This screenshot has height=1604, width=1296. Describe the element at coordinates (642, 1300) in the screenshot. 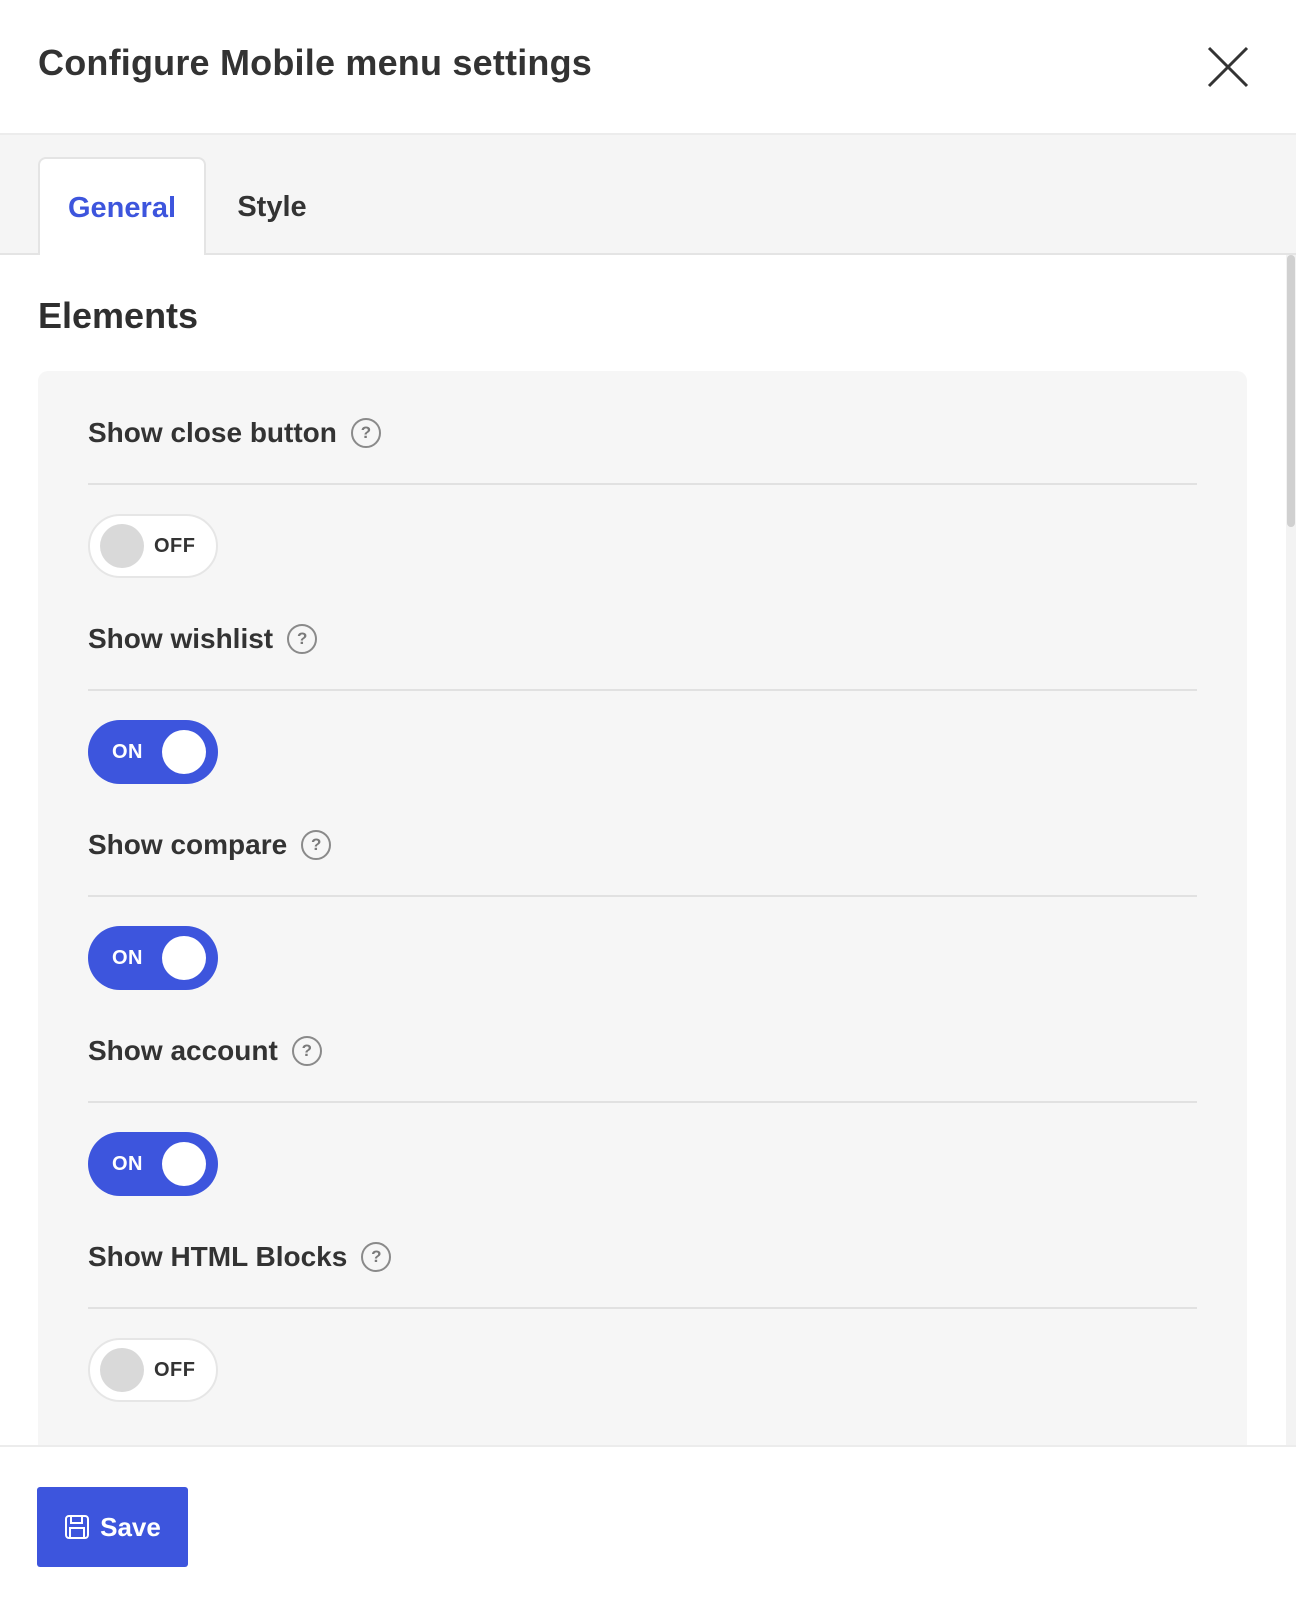

I see `setting-show-html-blocks: Show HTML Blocks ? OFF` at that location.